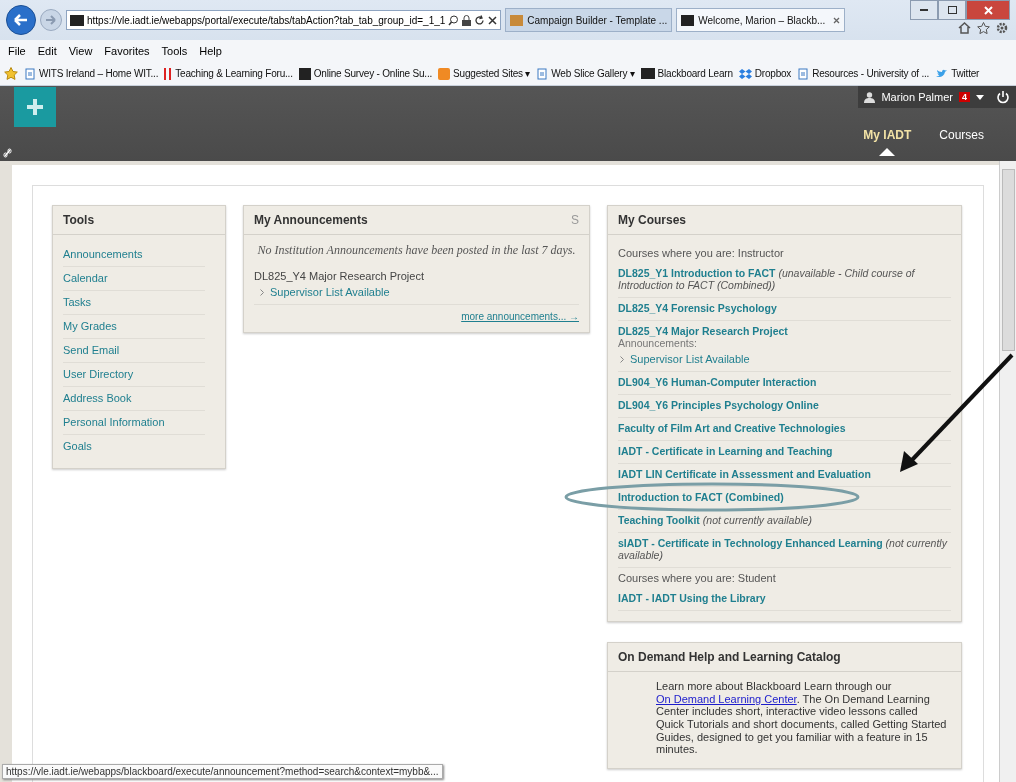 The height and width of the screenshot is (782, 1016). What do you see at coordinates (729, 657) in the screenshot?
I see `panel-title: On Demand Help and Learning Catalog` at bounding box center [729, 657].